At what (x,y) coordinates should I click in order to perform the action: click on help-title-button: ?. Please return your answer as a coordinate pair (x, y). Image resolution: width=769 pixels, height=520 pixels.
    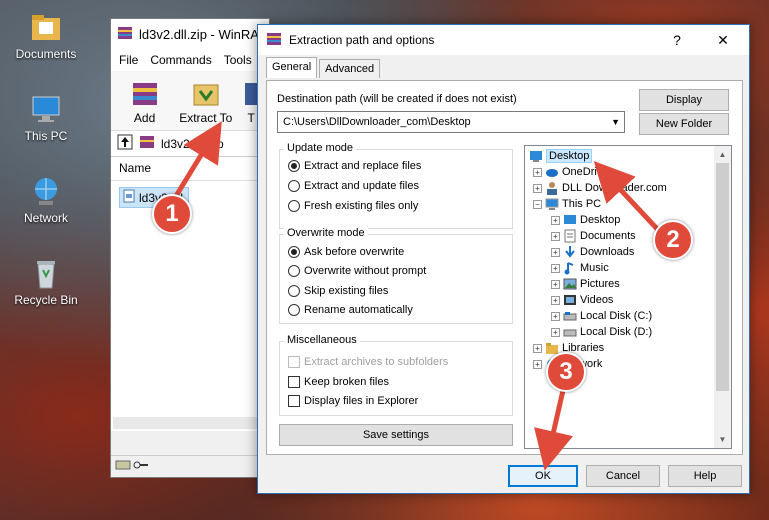
    Looking at the image, I should click on (677, 40).